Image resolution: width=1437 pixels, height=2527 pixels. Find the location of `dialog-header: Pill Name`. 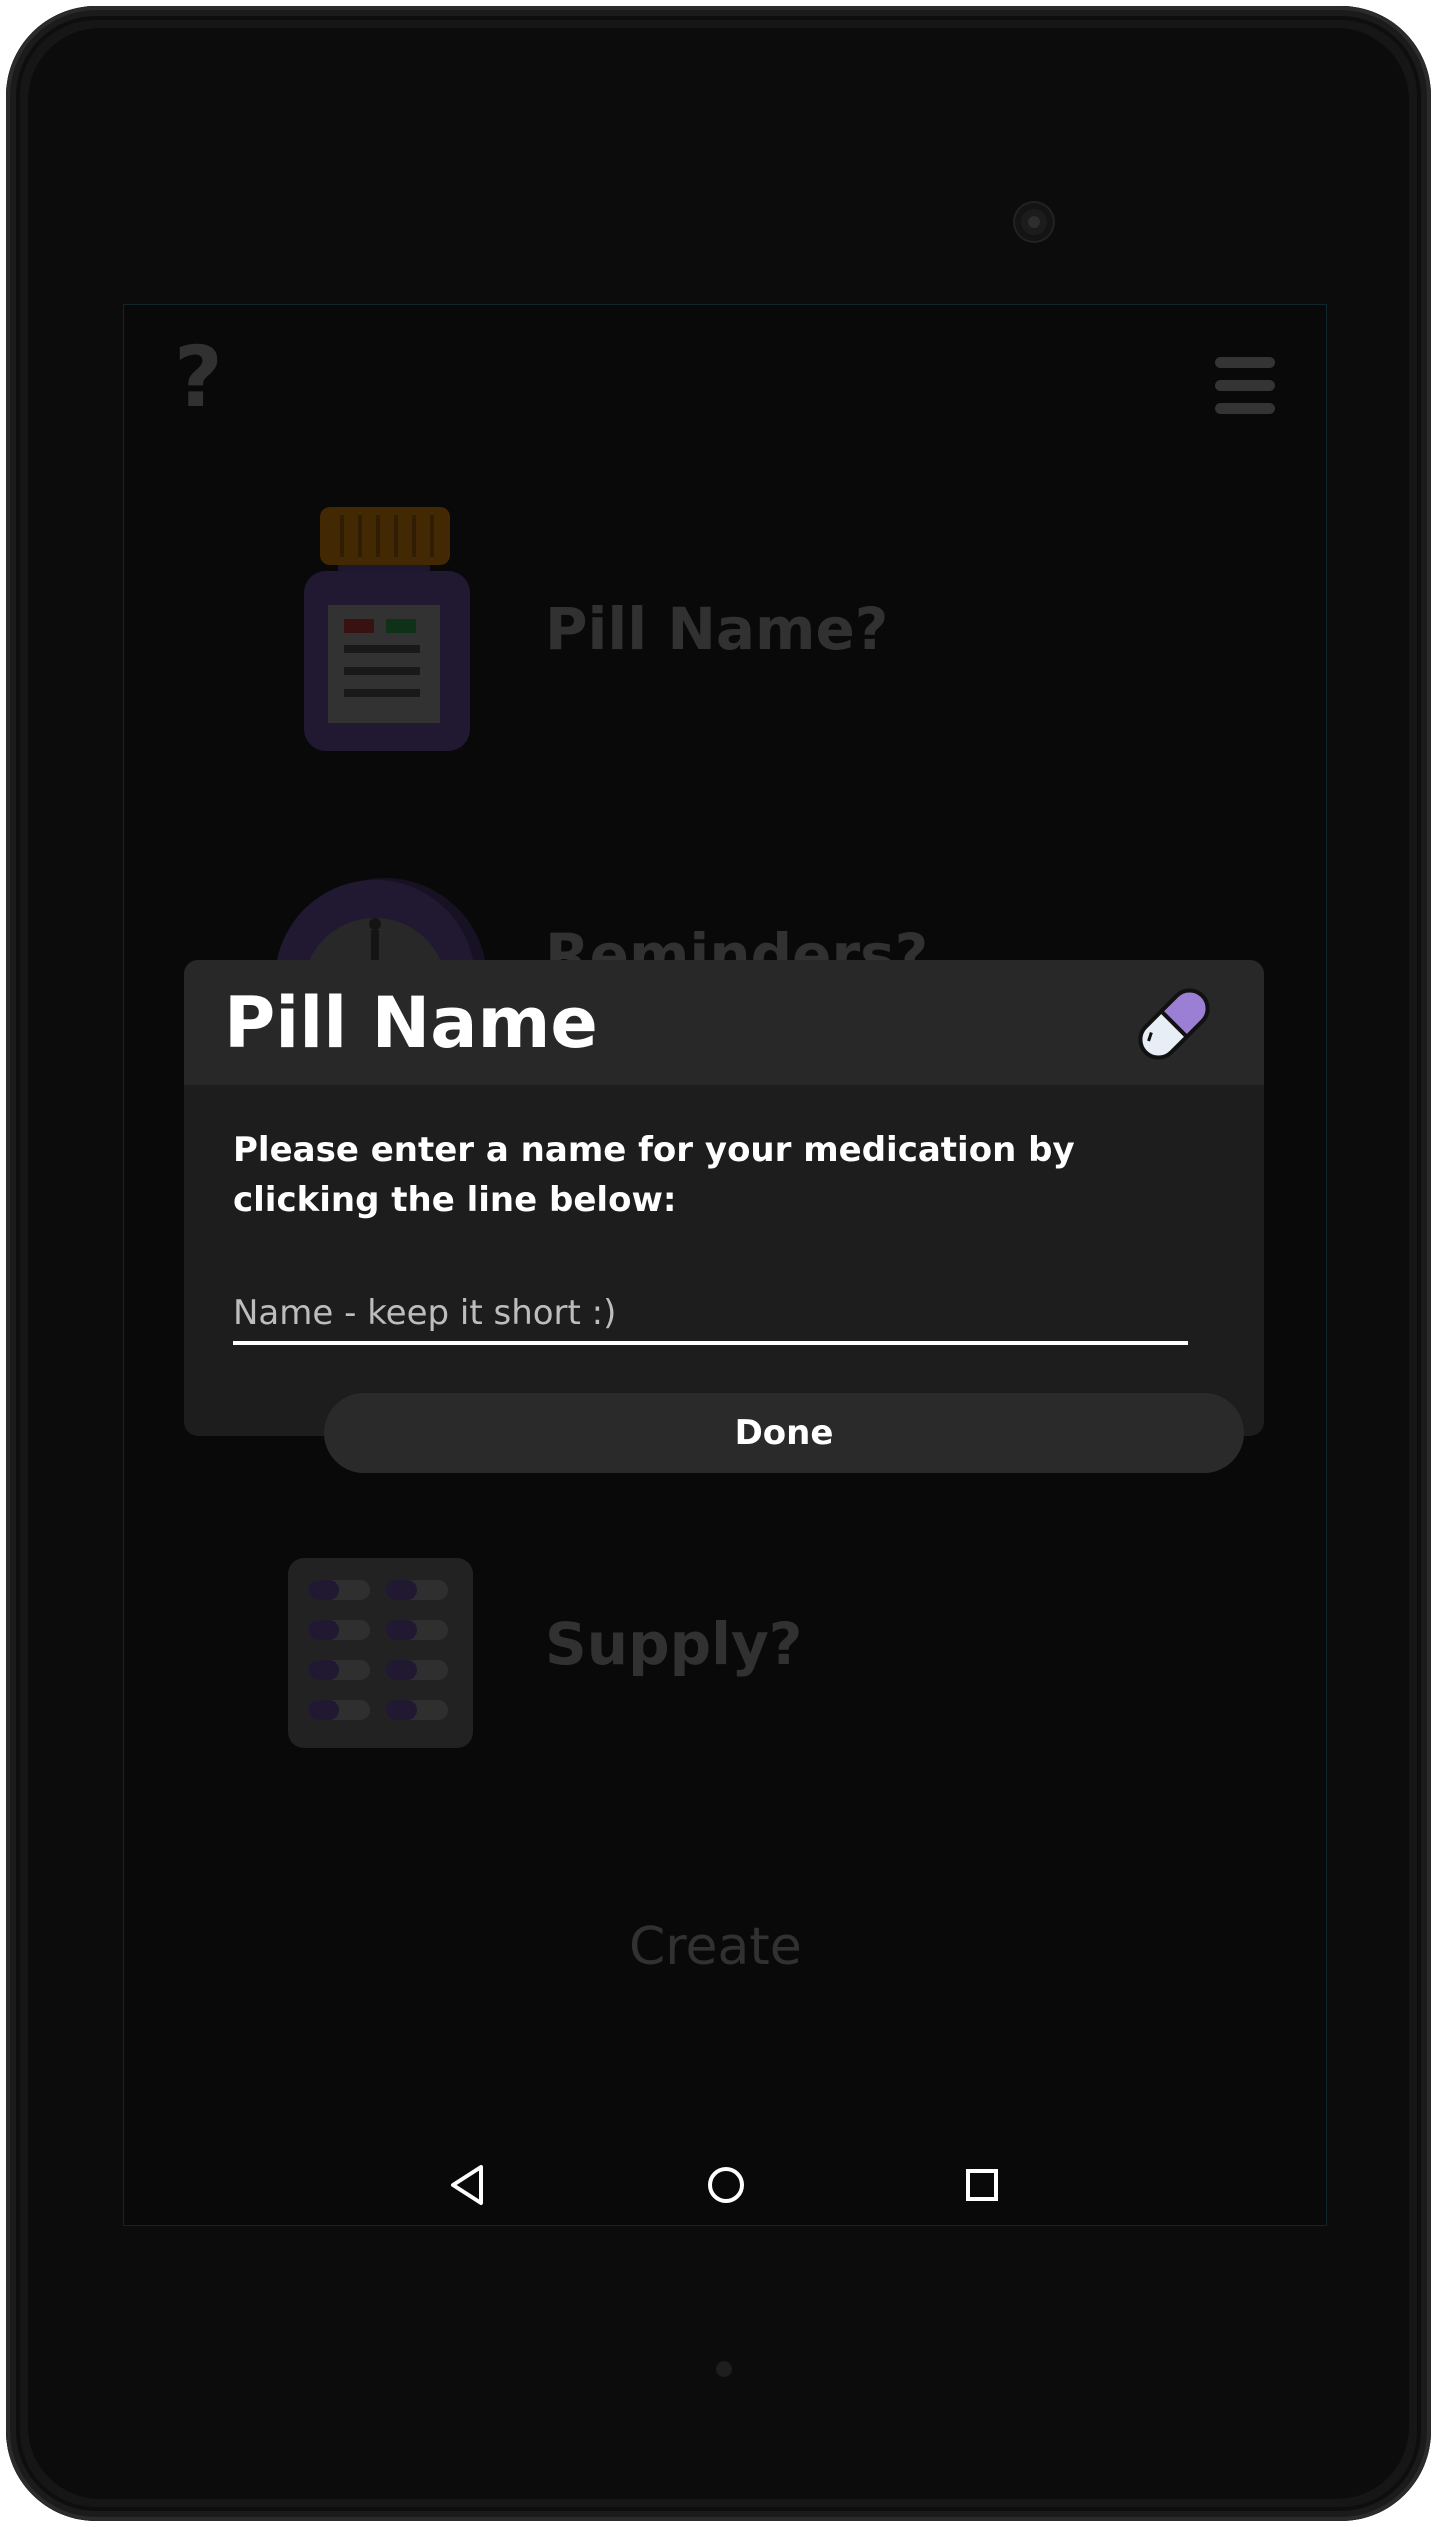

dialog-header: Pill Name is located at coordinates (724, 1022).